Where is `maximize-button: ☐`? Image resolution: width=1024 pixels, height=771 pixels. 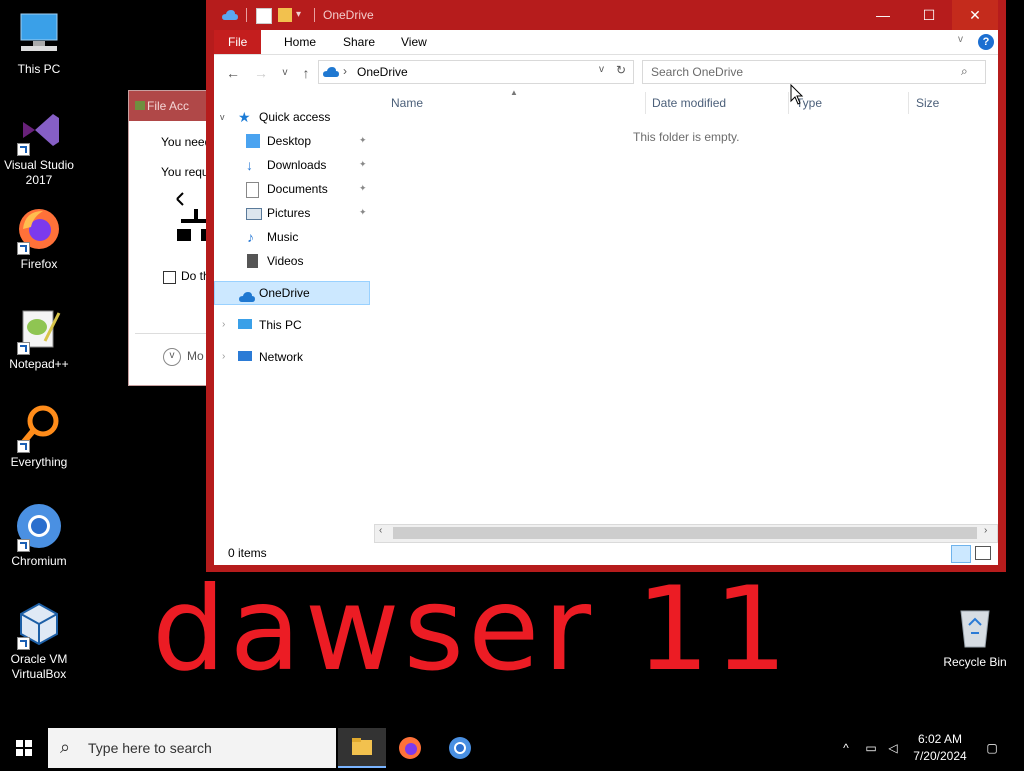
maximize-button: ☐ is located at coordinates (929, 15).